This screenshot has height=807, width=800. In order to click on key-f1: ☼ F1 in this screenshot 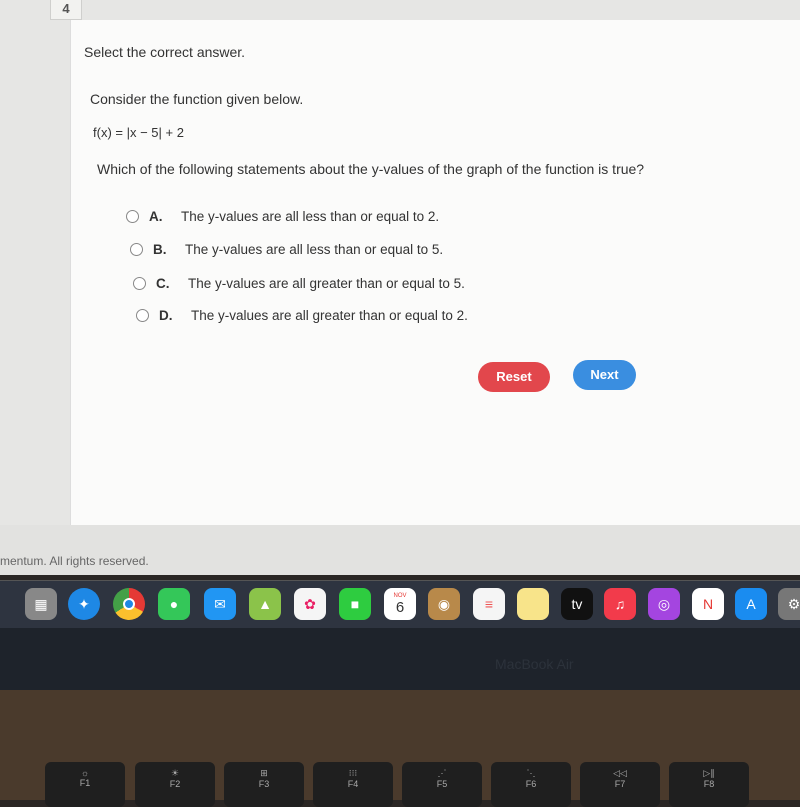, I will do `click(85, 784)`.